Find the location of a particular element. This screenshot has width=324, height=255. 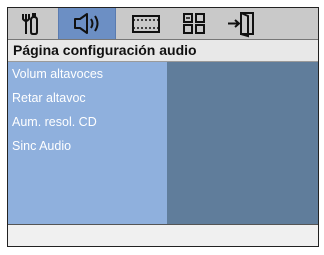

menu-item-cd-upsampling: Aum. resol. CD is located at coordinates (87, 122).